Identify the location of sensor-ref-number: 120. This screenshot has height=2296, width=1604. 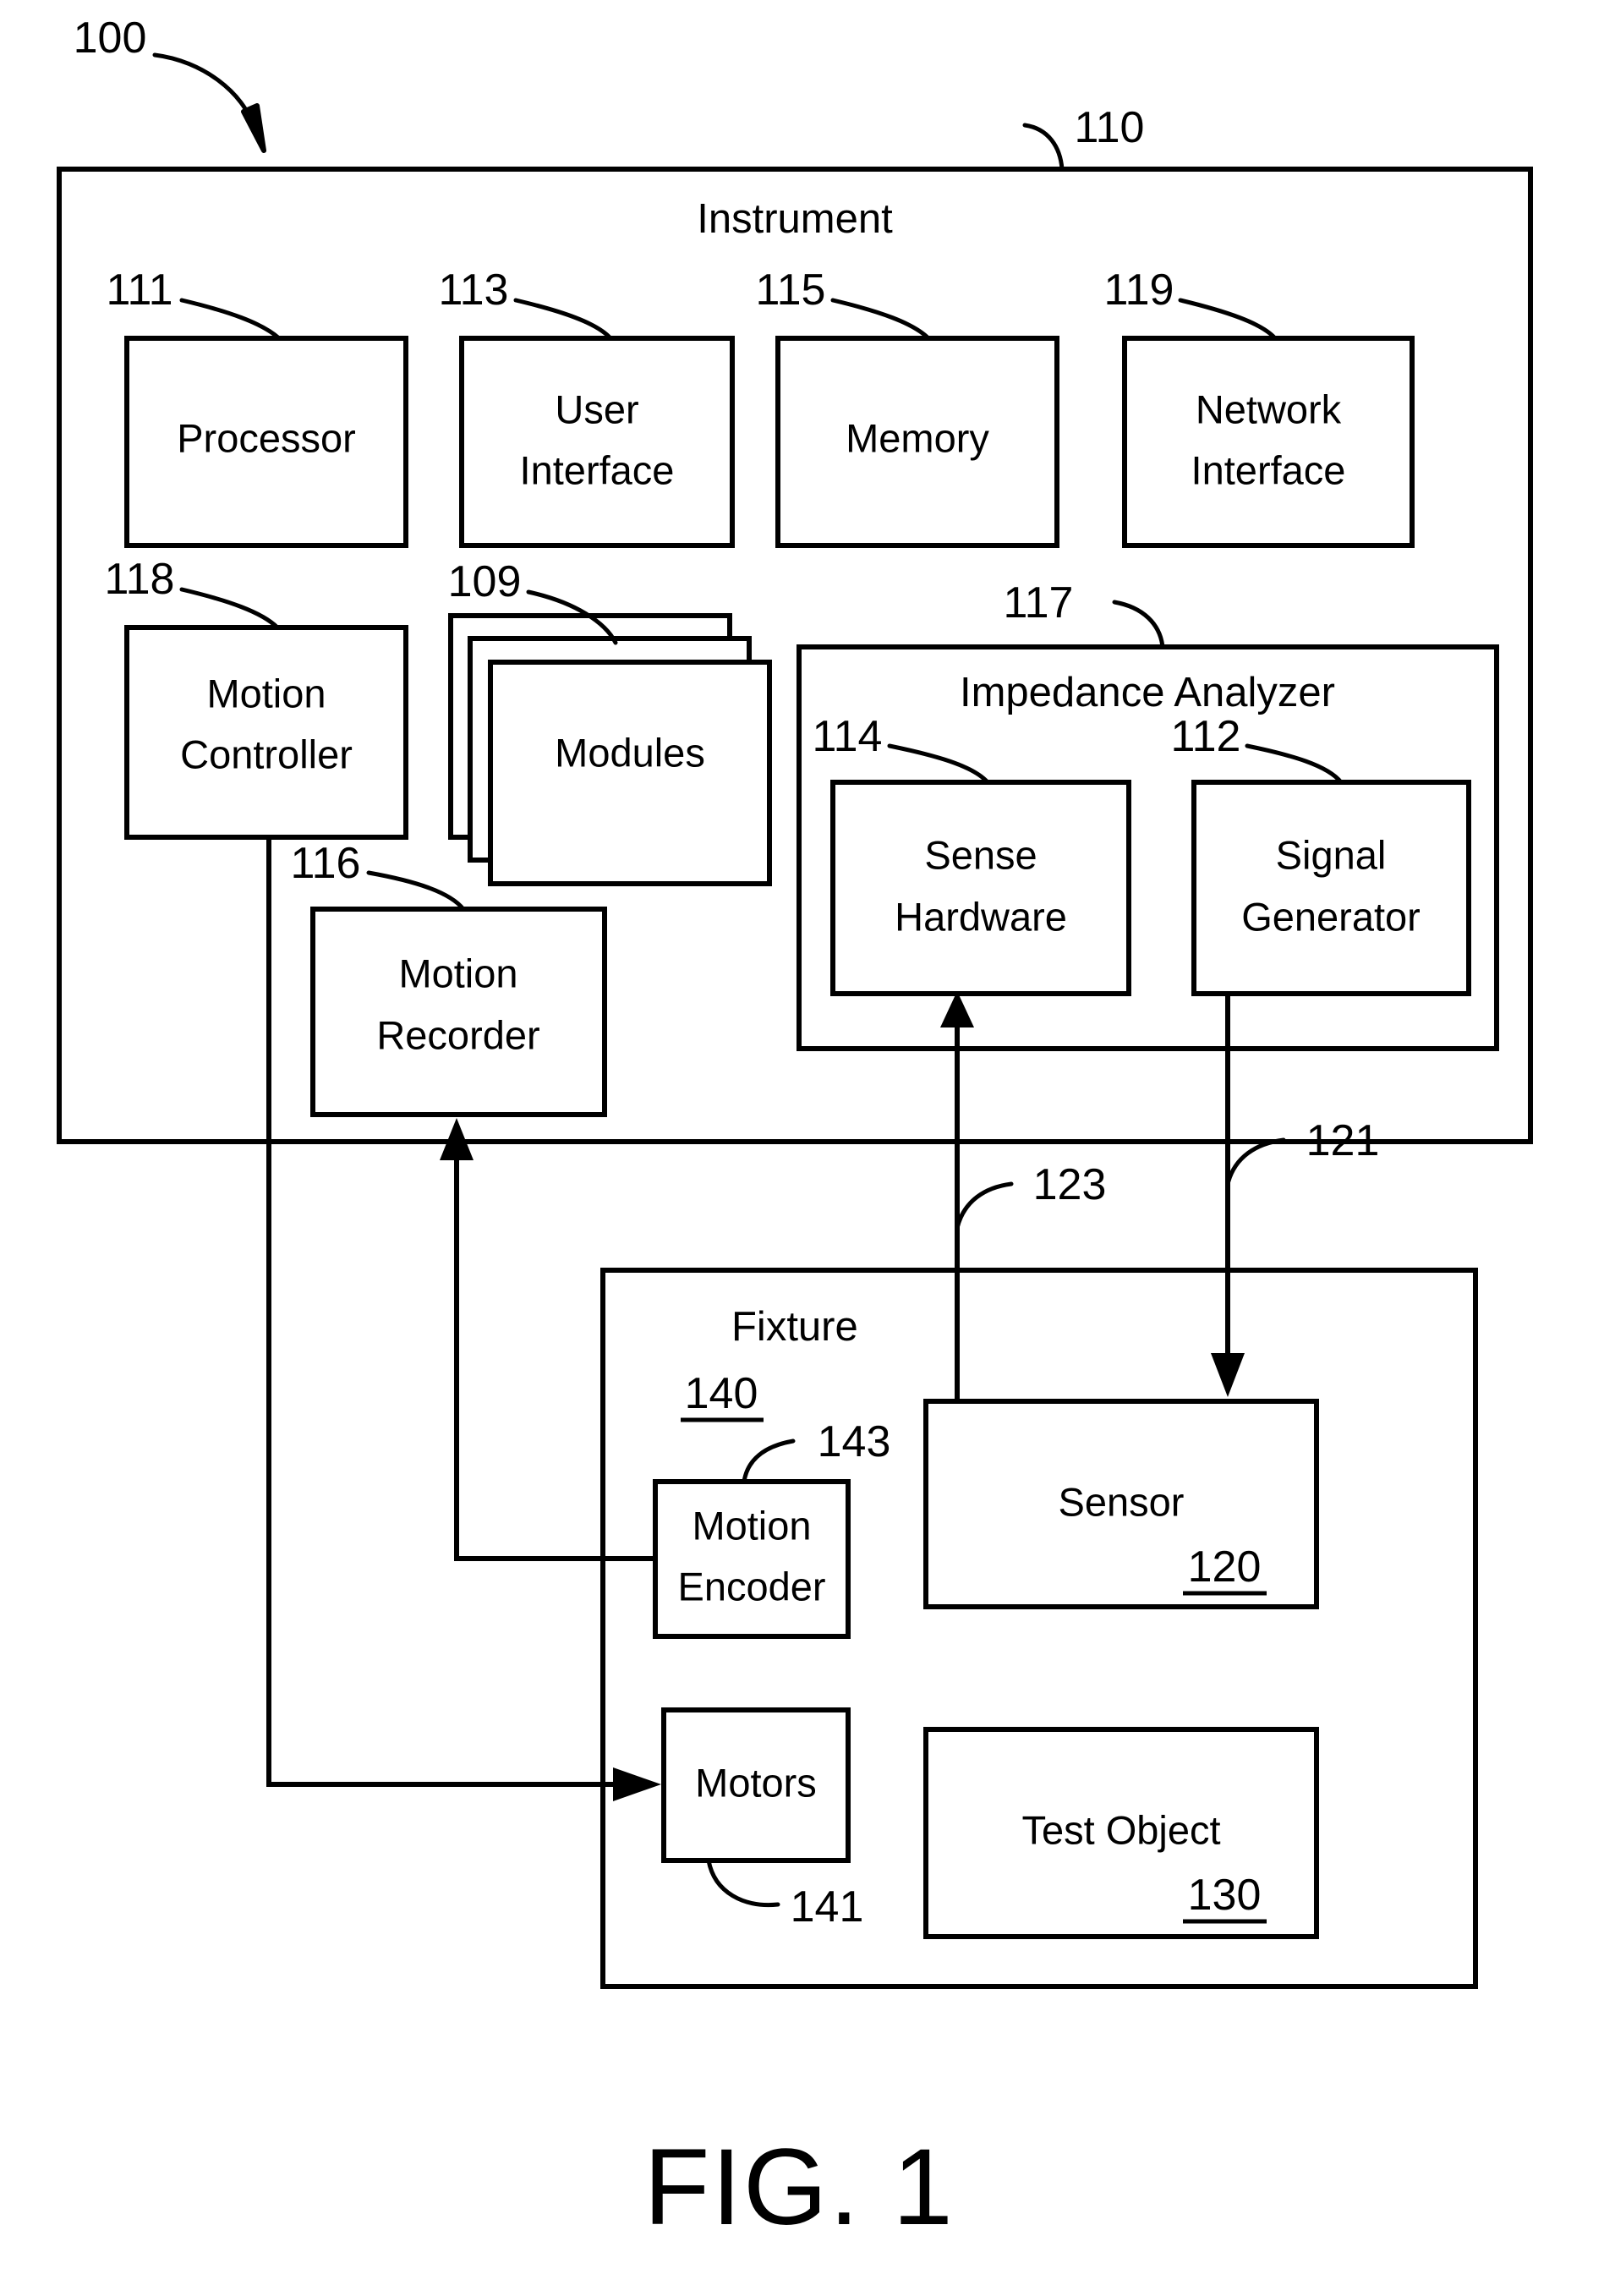
(1225, 1568).